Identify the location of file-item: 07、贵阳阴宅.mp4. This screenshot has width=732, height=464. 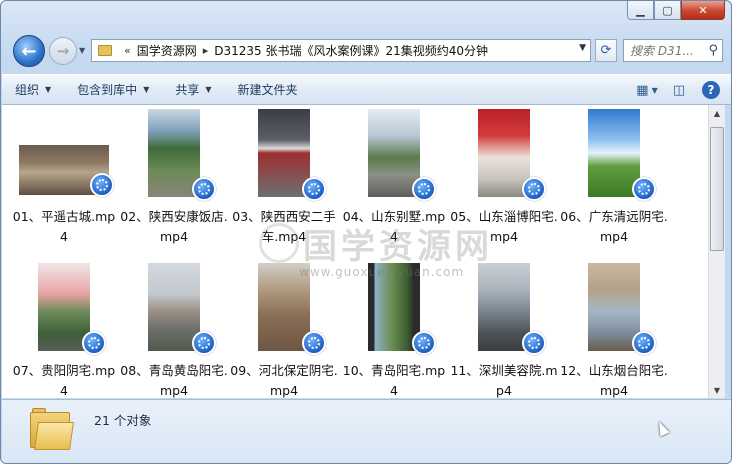
(64, 329).